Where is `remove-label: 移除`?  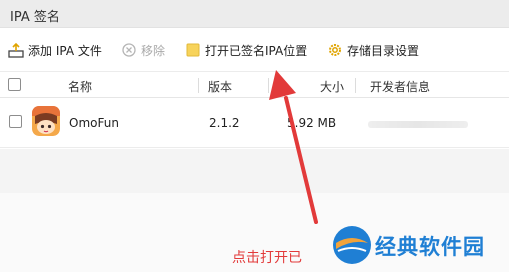
remove-label: 移除 is located at coordinates (153, 50).